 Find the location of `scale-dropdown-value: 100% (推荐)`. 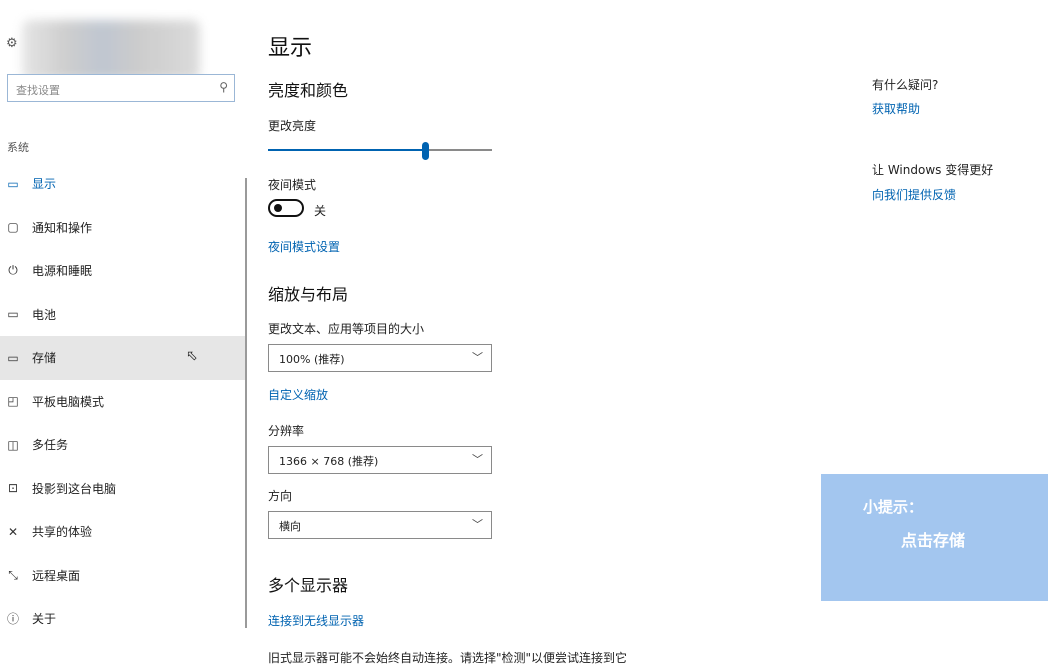

scale-dropdown-value: 100% (推荐) is located at coordinates (312, 359).